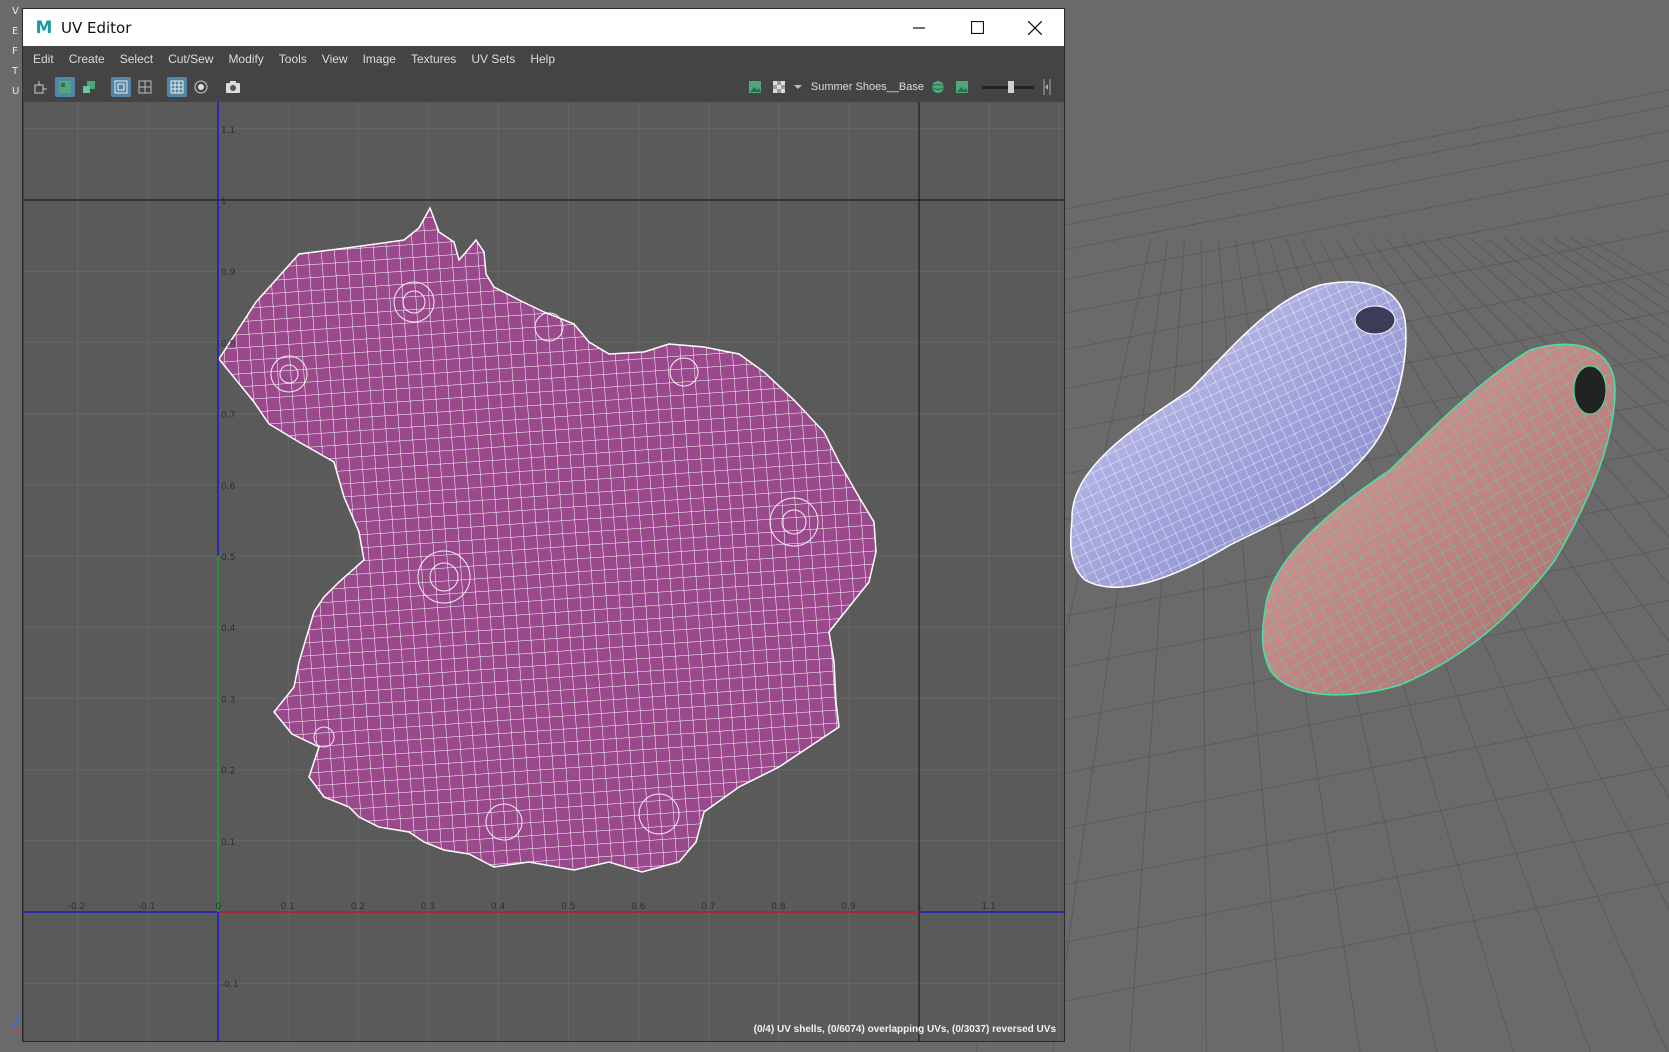 This screenshot has width=1669, height=1052. What do you see at coordinates (493, 59) in the screenshot?
I see `menu-uv-sets: UV Sets` at bounding box center [493, 59].